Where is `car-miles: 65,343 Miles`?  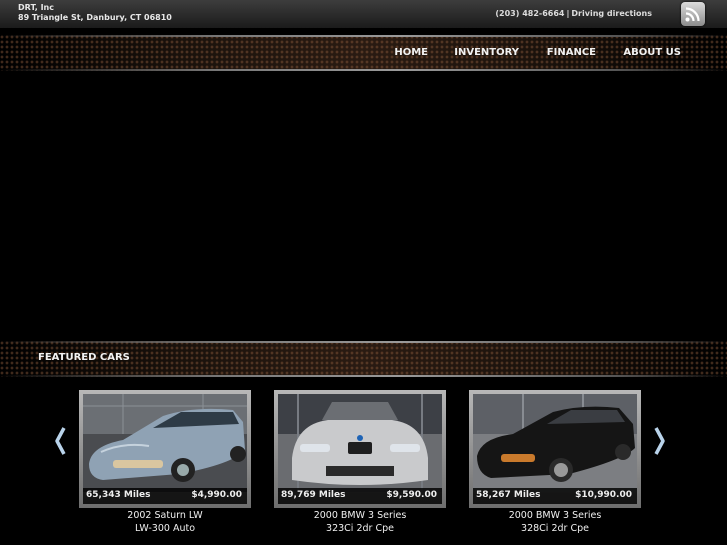 car-miles: 65,343 Miles is located at coordinates (118, 495).